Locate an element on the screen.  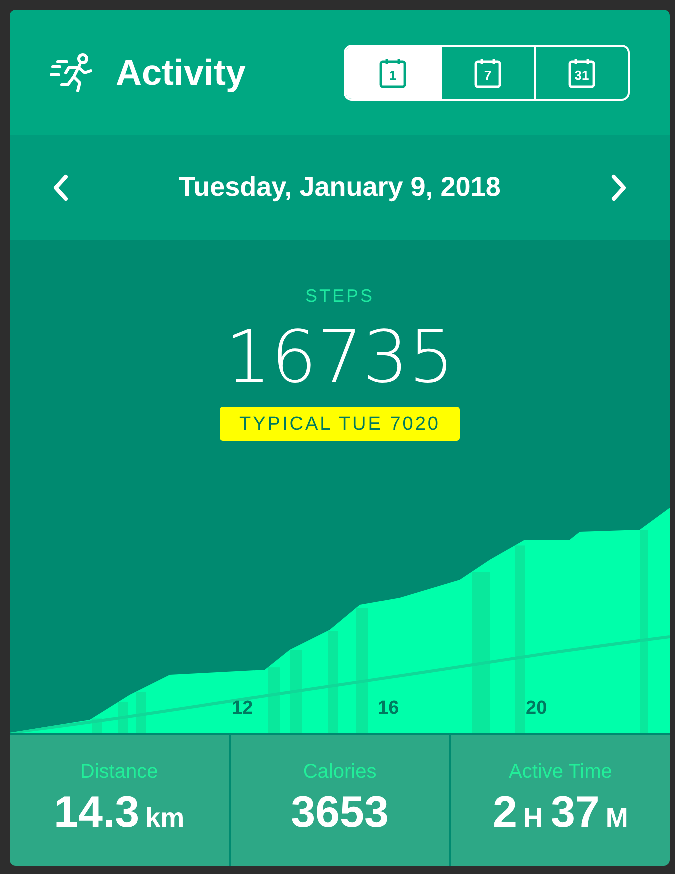
stat-value: 14.3 km is located at coordinates (119, 813).